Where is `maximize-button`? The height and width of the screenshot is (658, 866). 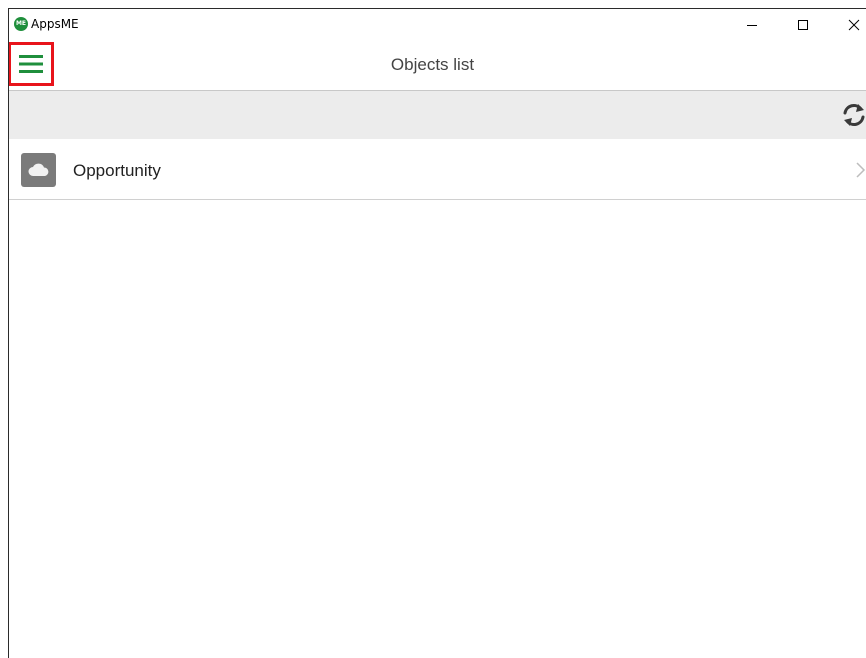
maximize-button is located at coordinates (803, 24).